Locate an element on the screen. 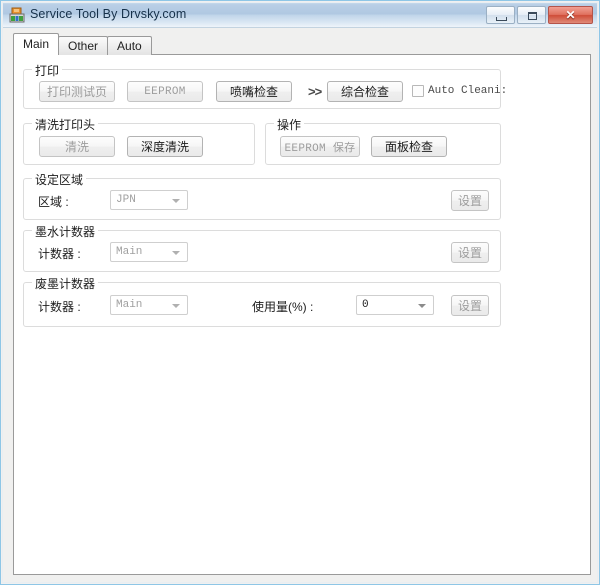 This screenshot has height=585, width=600. group-ink-counter: 墨水计数器 计数器 : Main 设置 is located at coordinates (262, 247).